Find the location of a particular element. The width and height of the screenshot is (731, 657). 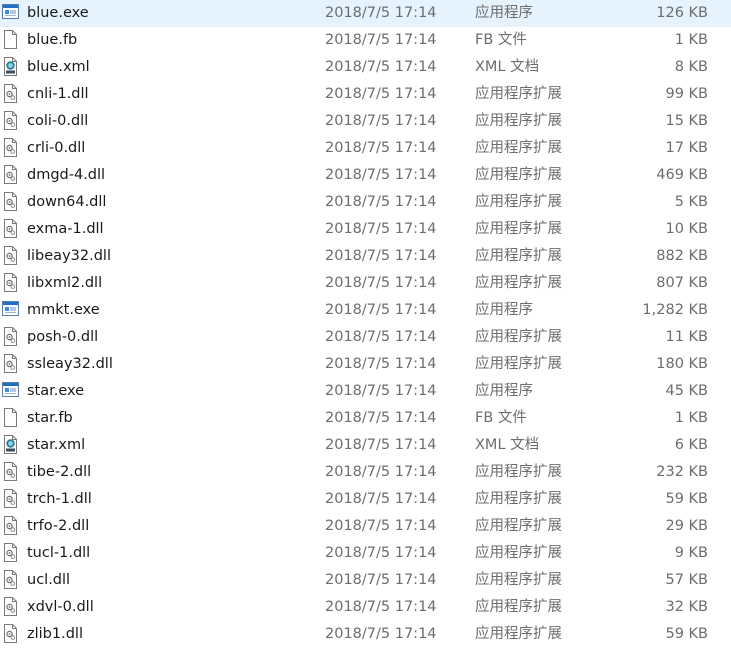

file-row: posh-0.dll 2018/7/5 17:14 应用程序扩展 11 KB is located at coordinates (365, 337).